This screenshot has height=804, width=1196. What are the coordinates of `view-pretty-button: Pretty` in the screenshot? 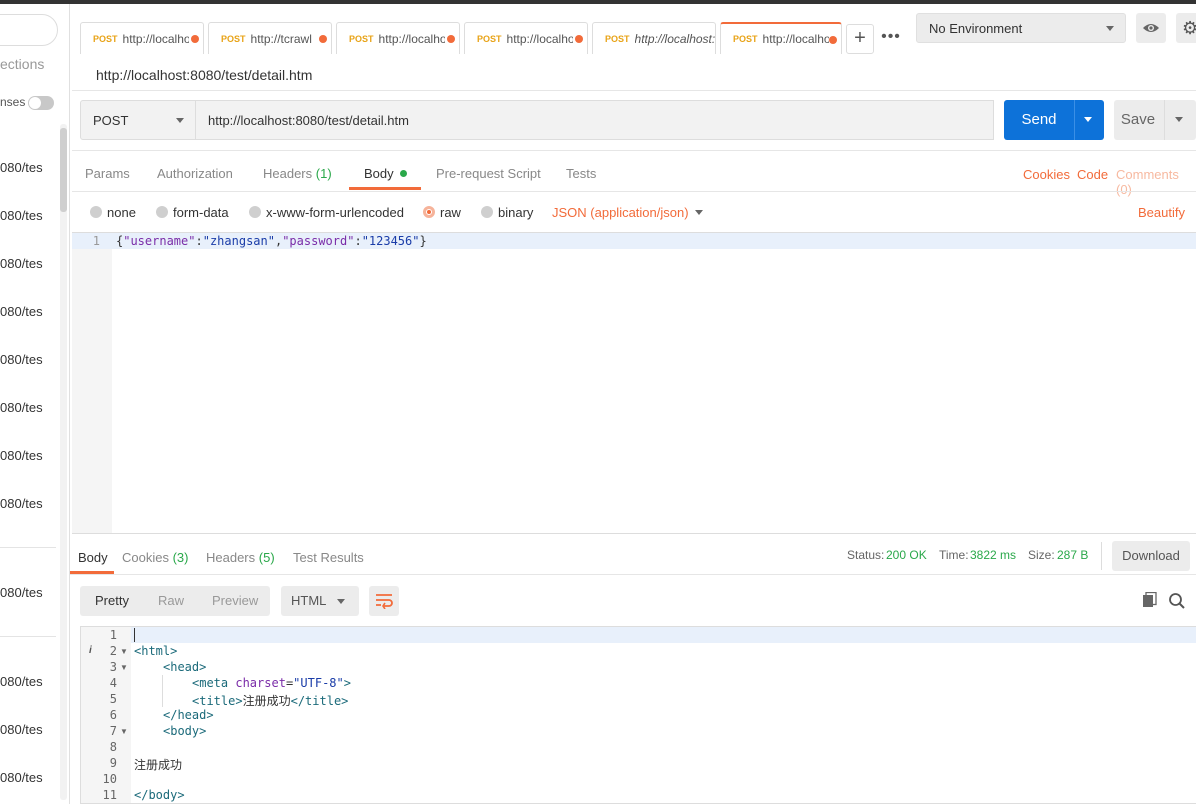 It's located at (112, 600).